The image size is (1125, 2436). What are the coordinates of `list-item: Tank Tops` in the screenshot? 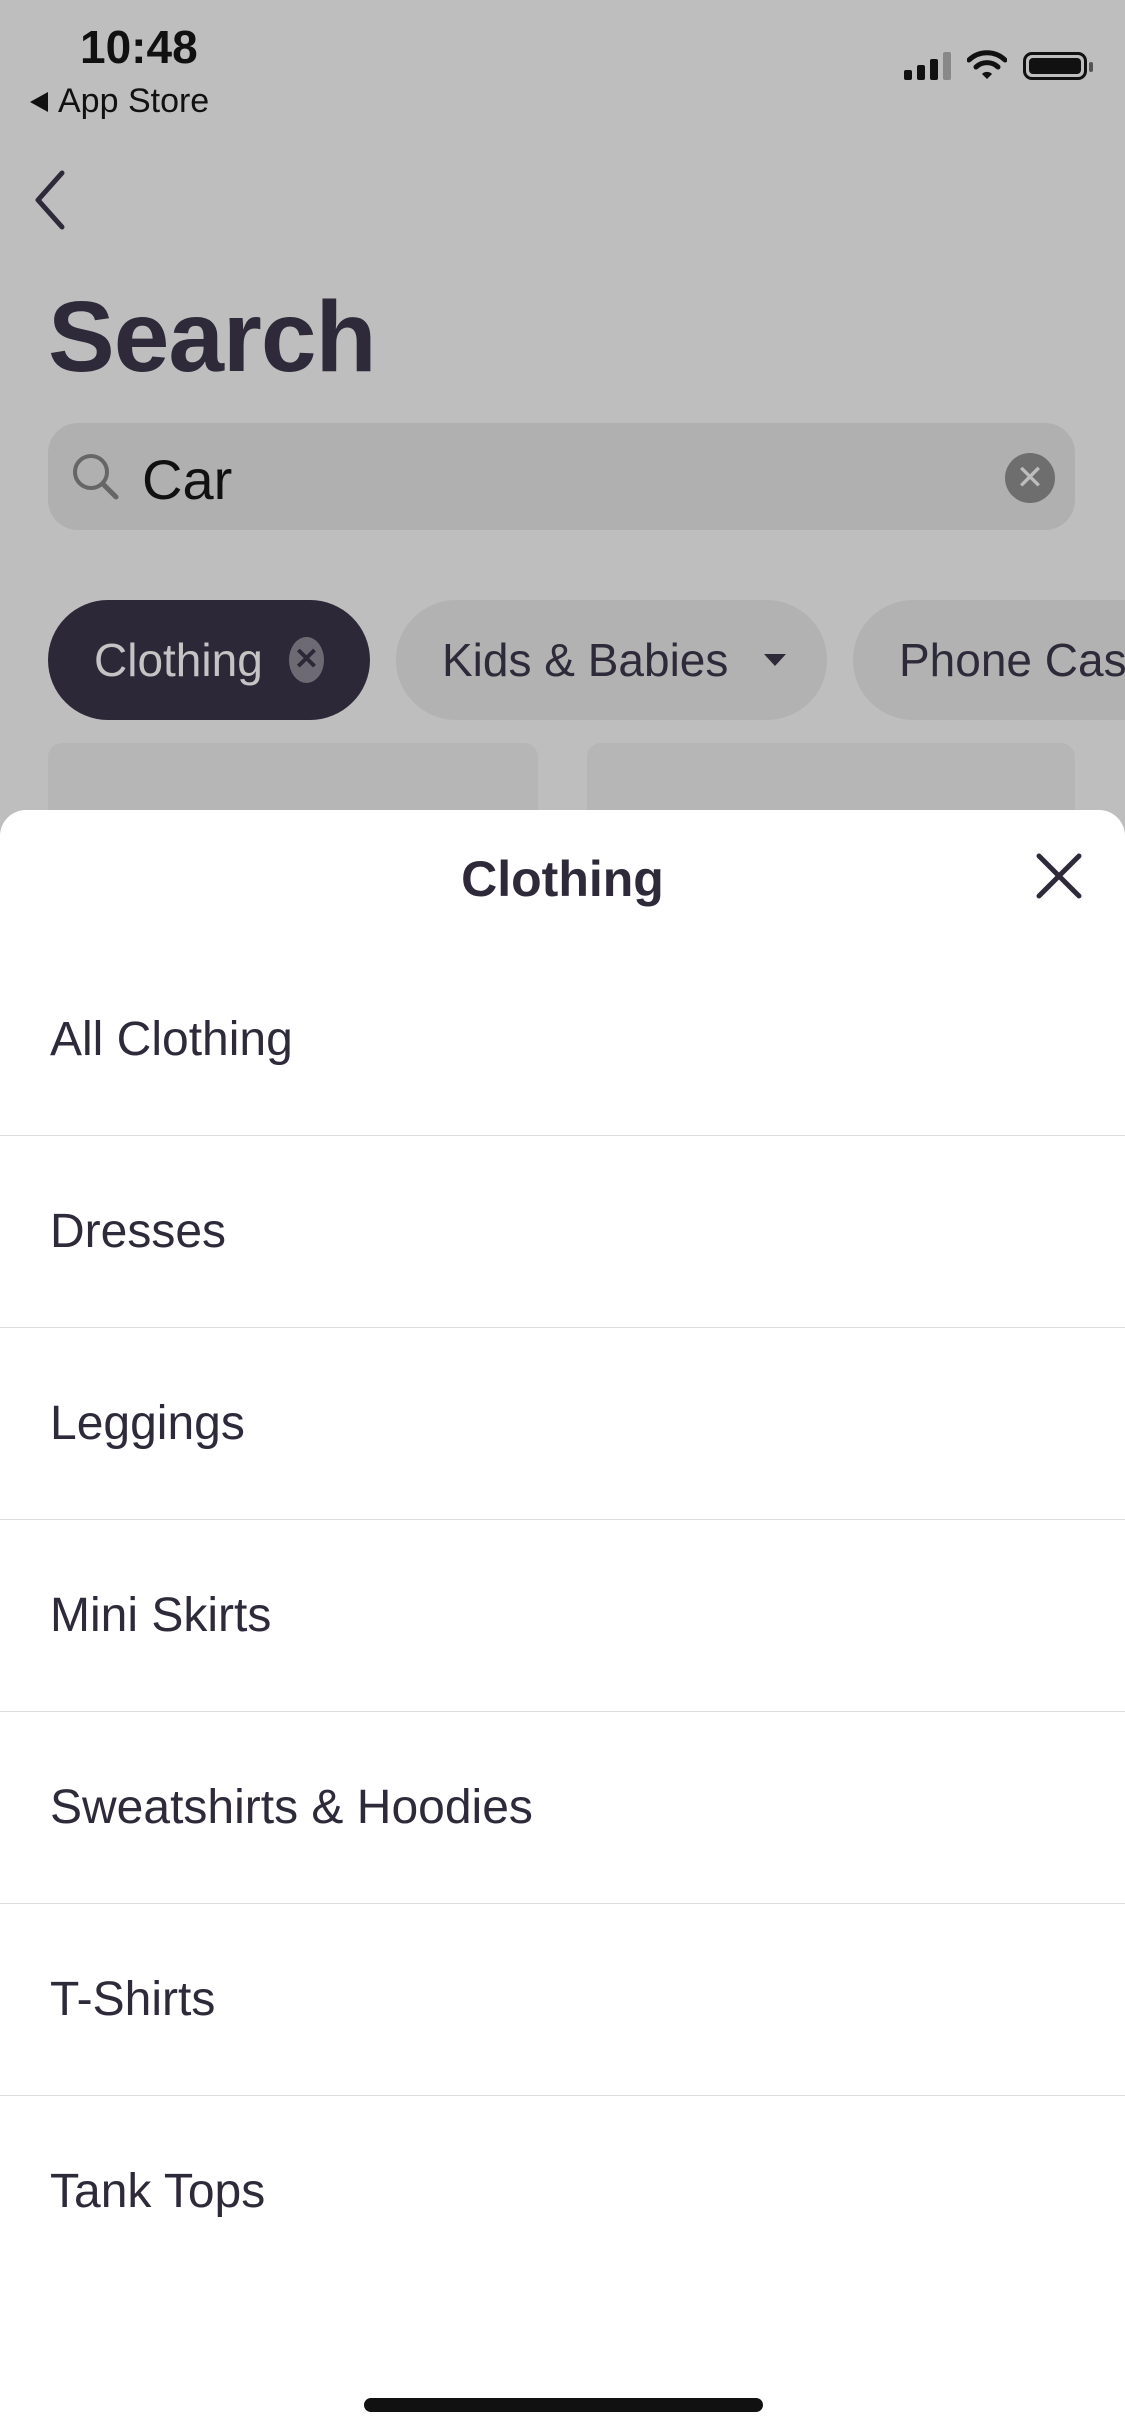 It's located at (562, 2191).